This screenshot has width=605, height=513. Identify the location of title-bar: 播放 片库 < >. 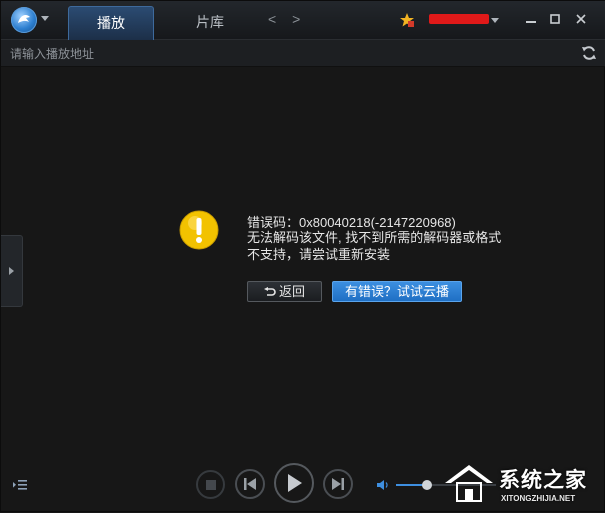
(303, 20).